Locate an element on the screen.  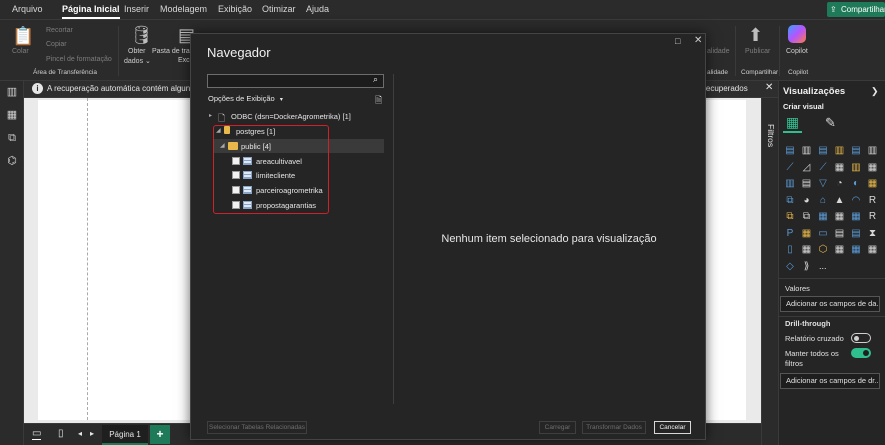
view-rail: ▥ ▦ ⧉ ⌬ is located at coordinates (12, 263).